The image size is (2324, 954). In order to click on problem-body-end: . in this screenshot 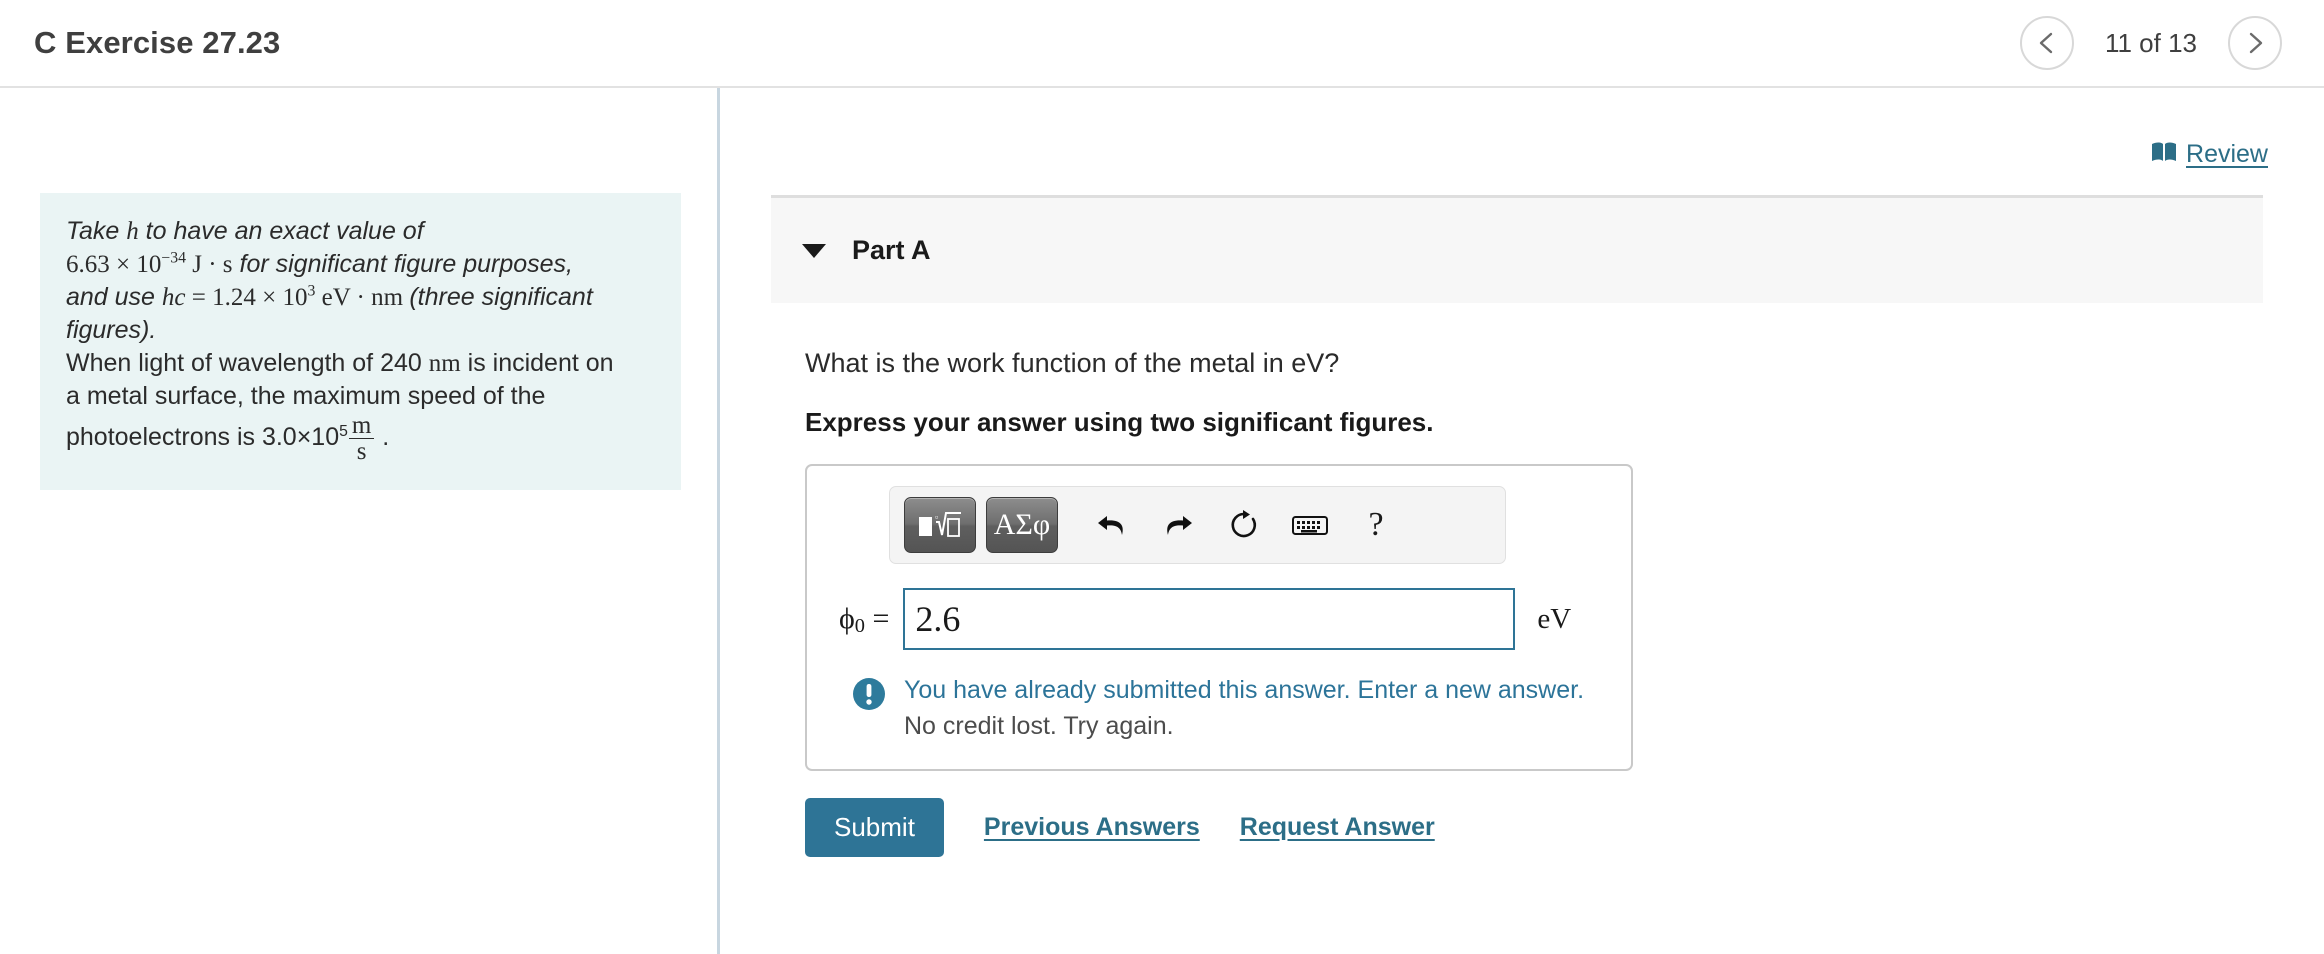, I will do `click(382, 437)`.